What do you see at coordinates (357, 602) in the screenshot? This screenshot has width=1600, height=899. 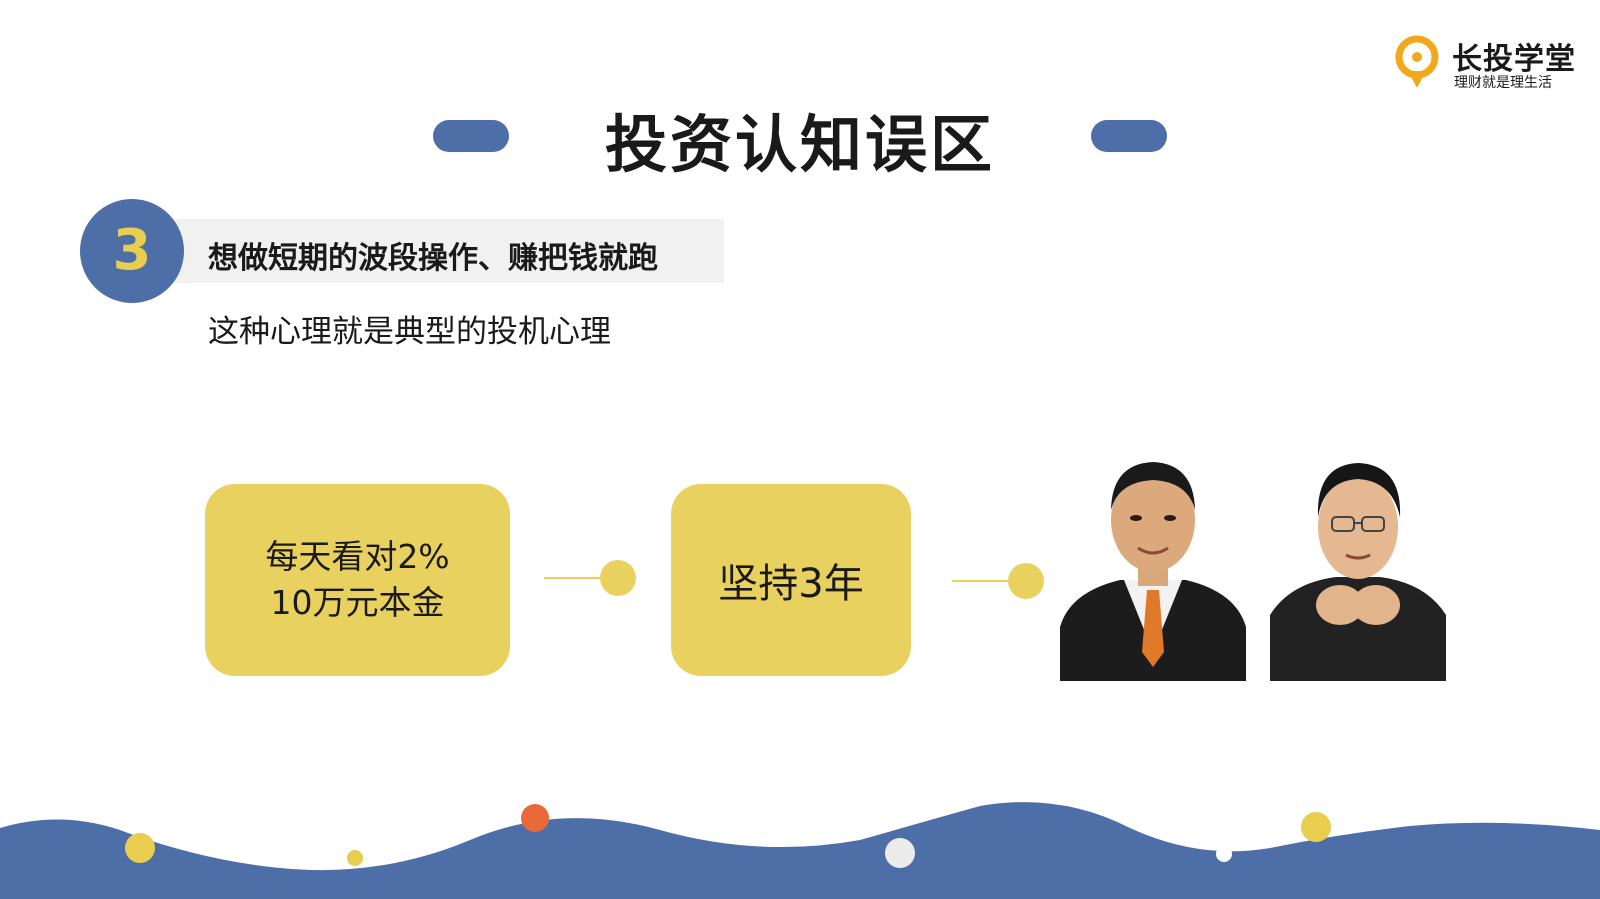 I see `flow-box-line: 10万元本金` at bounding box center [357, 602].